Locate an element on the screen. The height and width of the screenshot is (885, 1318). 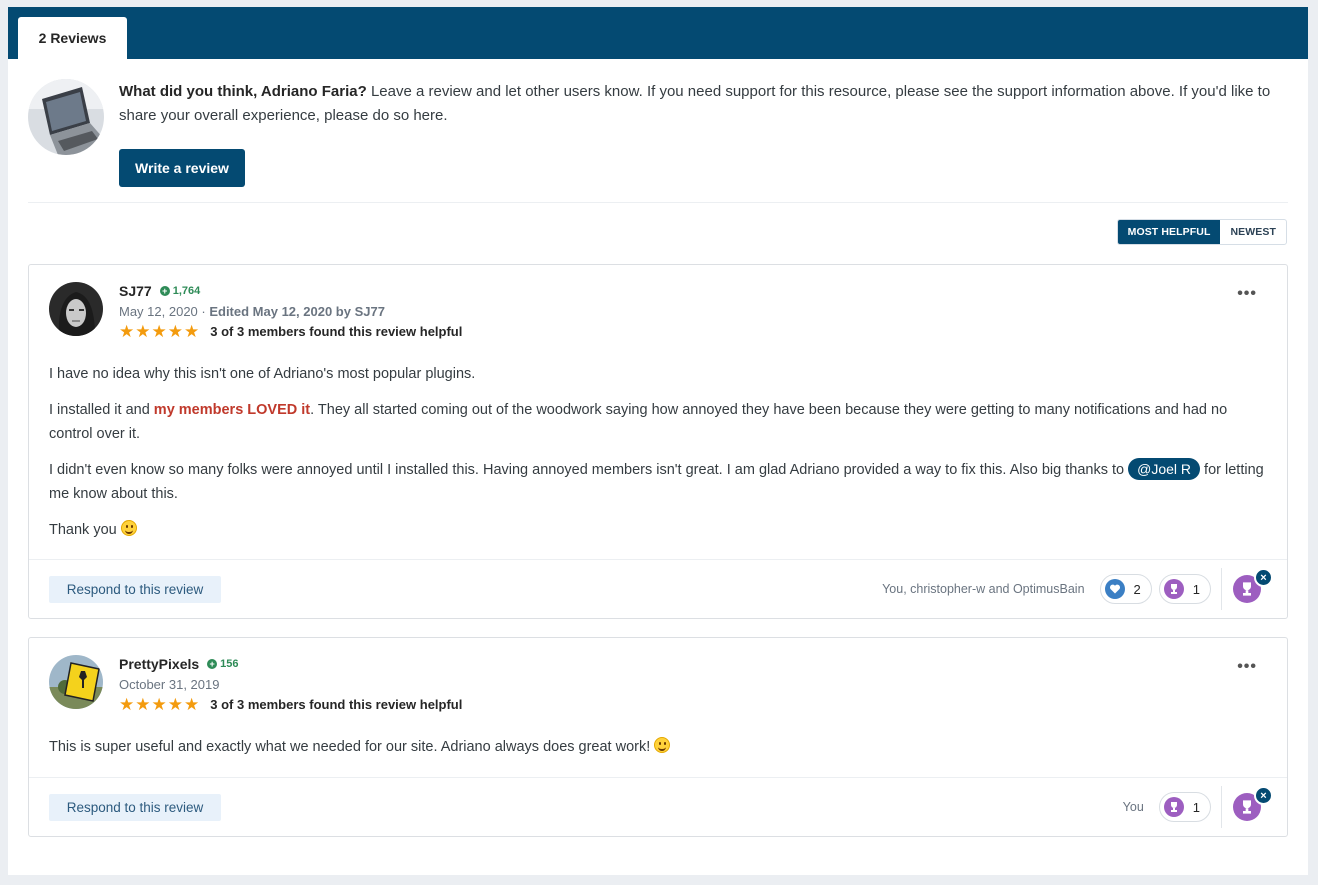
sort-most-helpful-button: MOST HELPFUL is located at coordinates (1169, 232).